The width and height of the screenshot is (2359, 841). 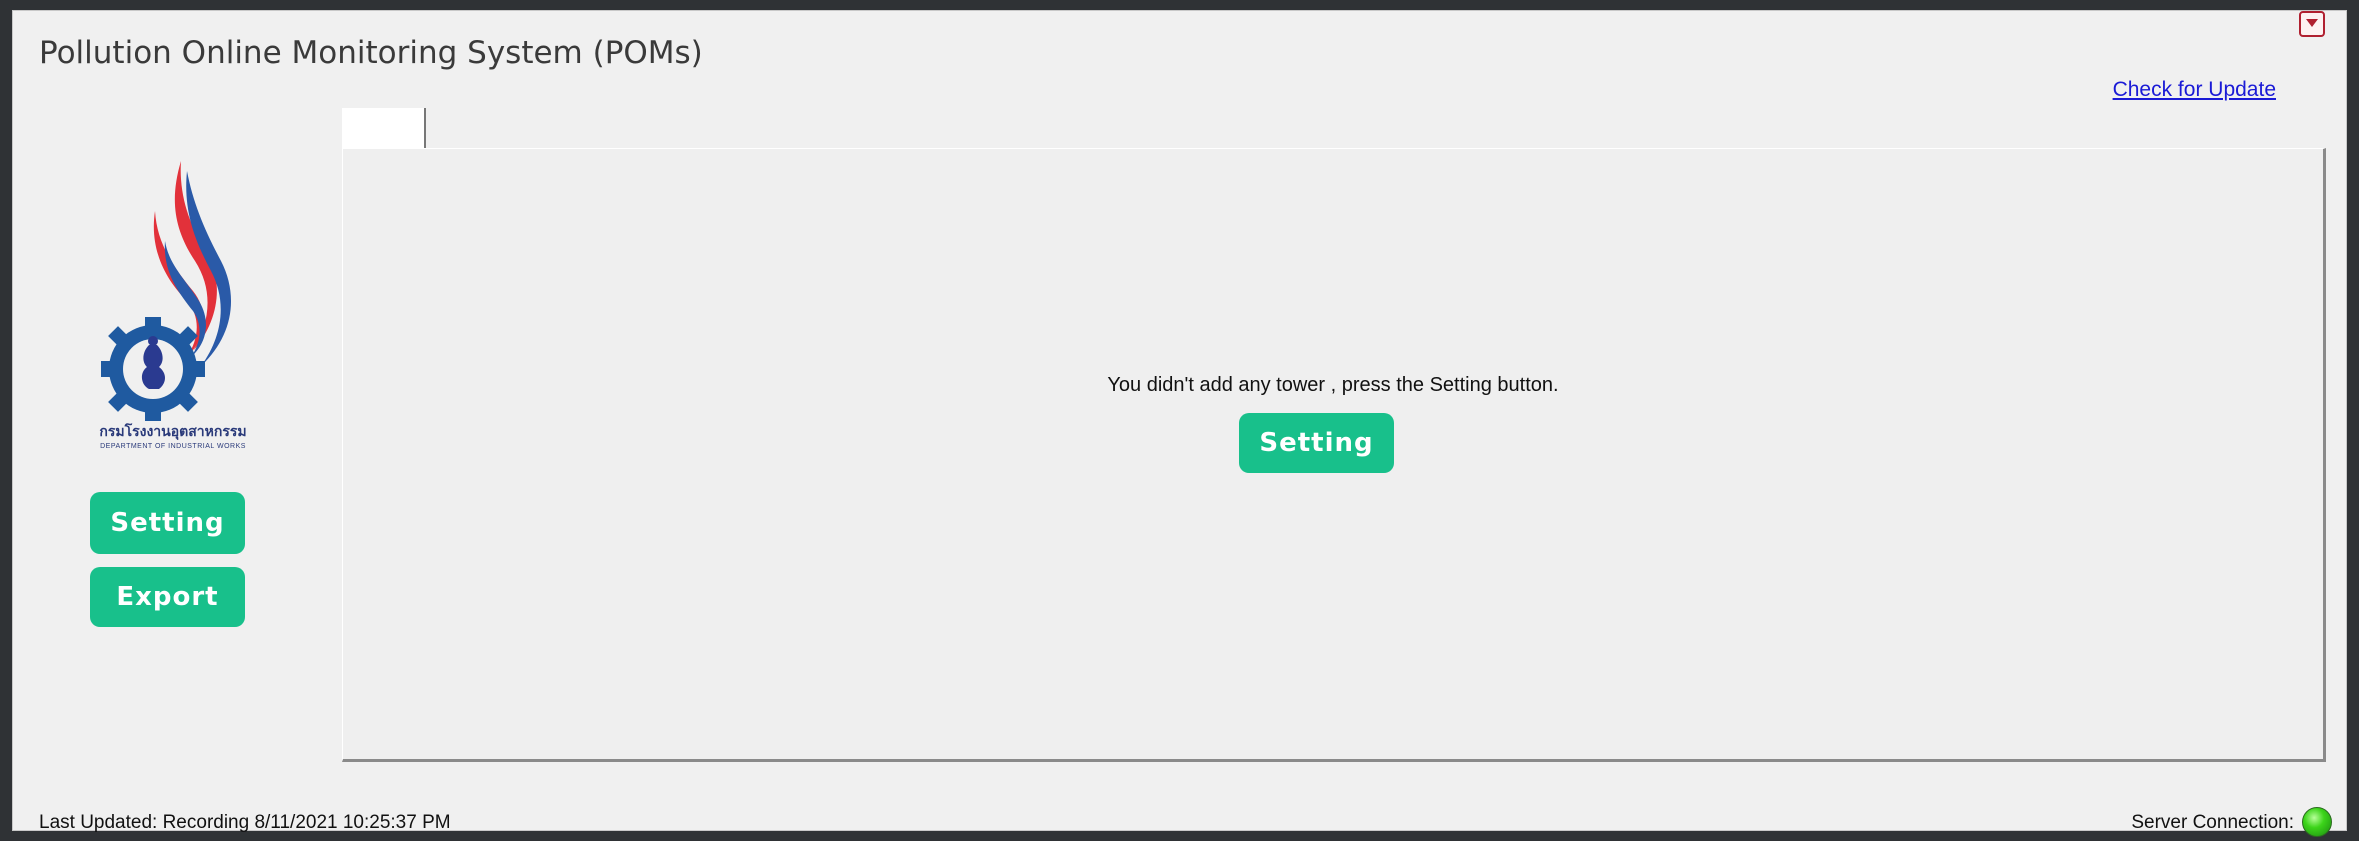 I want to click on menu-toggle-button, so click(x=2312, y=24).